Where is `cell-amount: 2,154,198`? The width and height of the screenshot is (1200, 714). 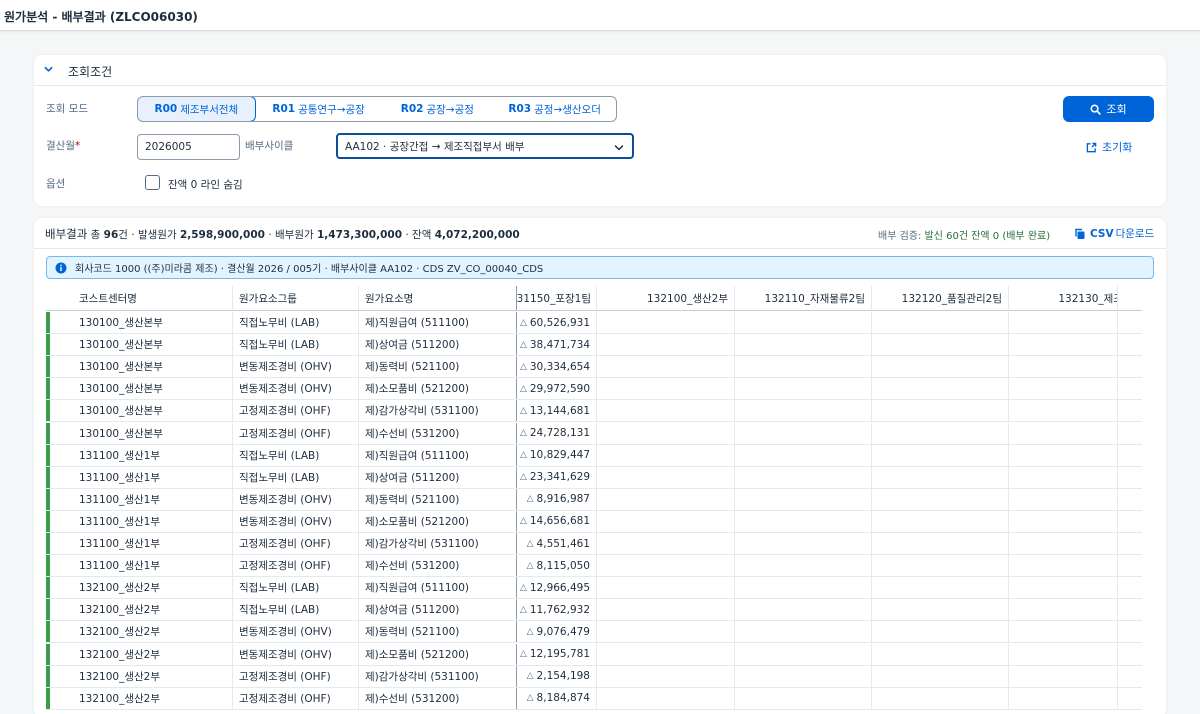 cell-amount: 2,154,198 is located at coordinates (563, 676).